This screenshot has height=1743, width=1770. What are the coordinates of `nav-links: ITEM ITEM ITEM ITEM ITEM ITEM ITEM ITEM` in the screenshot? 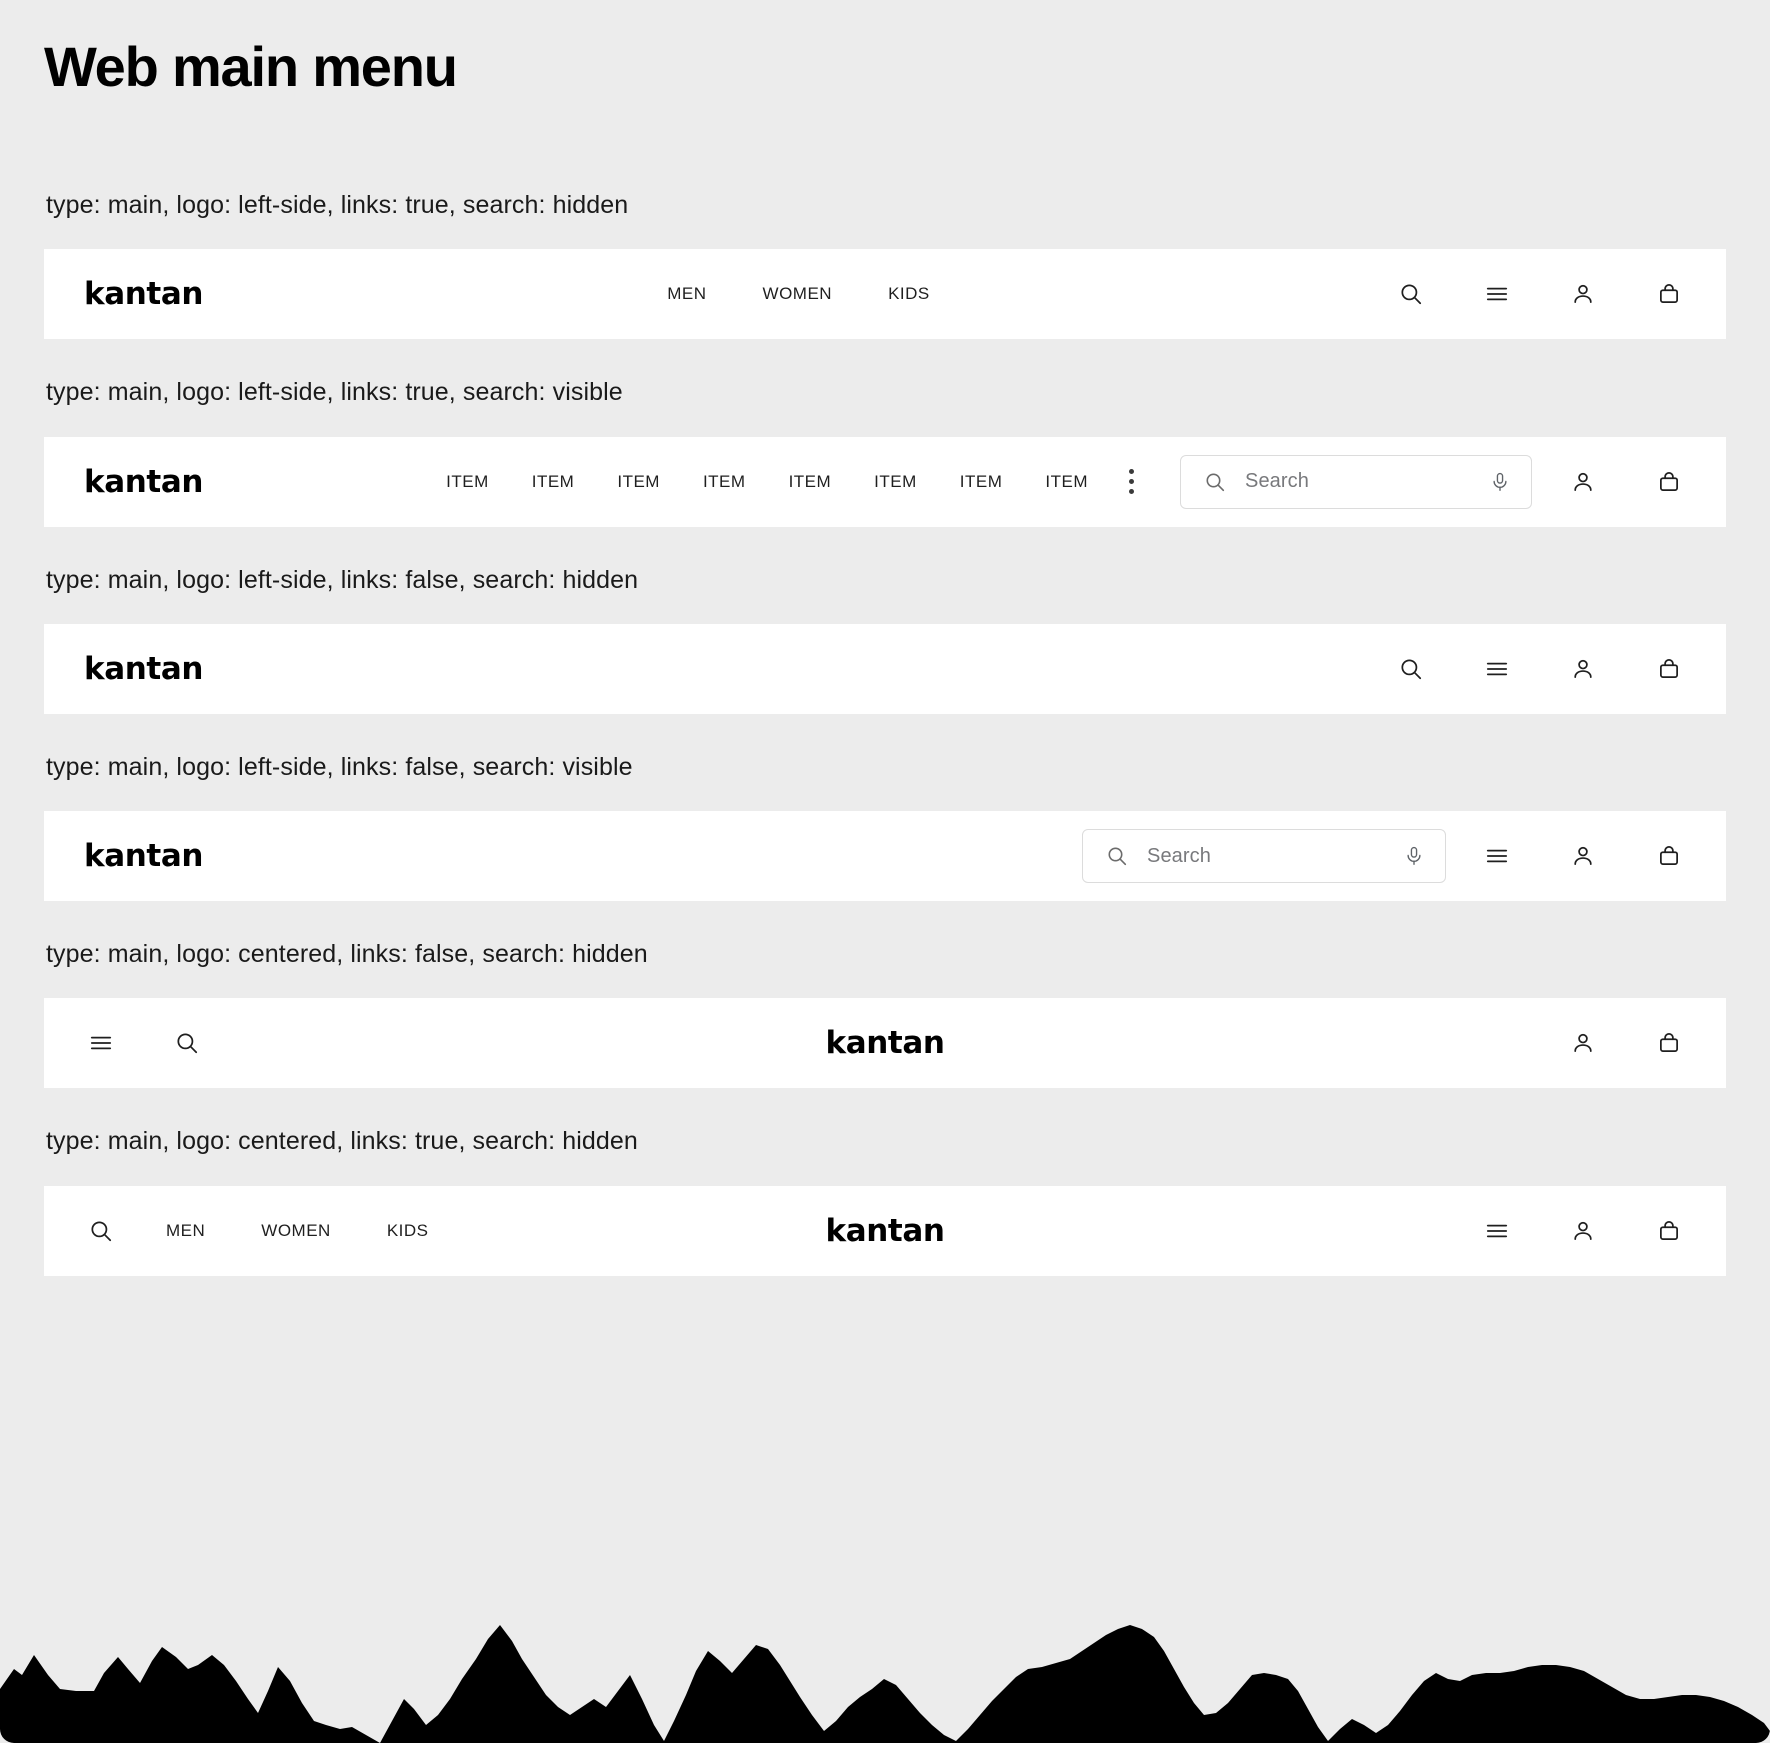 It's located at (767, 482).